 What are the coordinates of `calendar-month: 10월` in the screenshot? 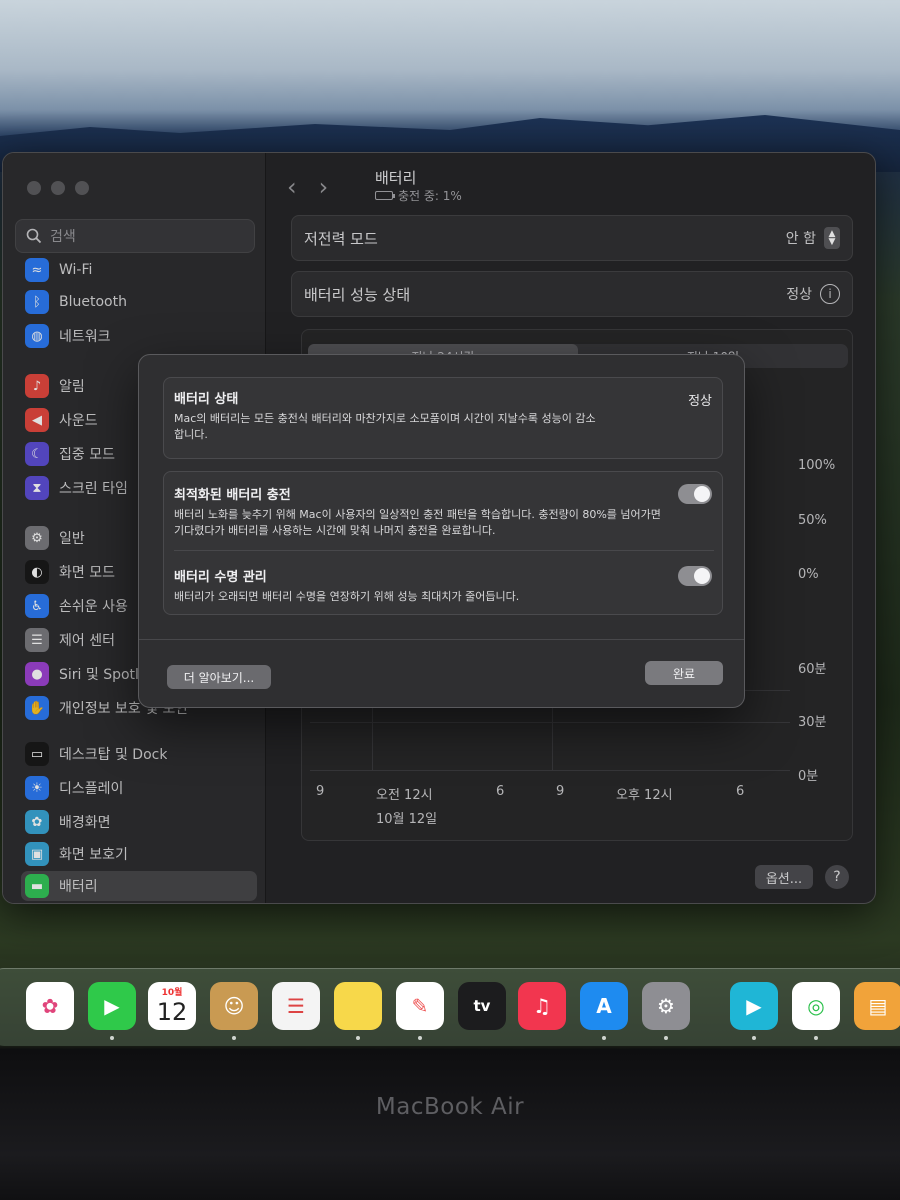 It's located at (172, 993).